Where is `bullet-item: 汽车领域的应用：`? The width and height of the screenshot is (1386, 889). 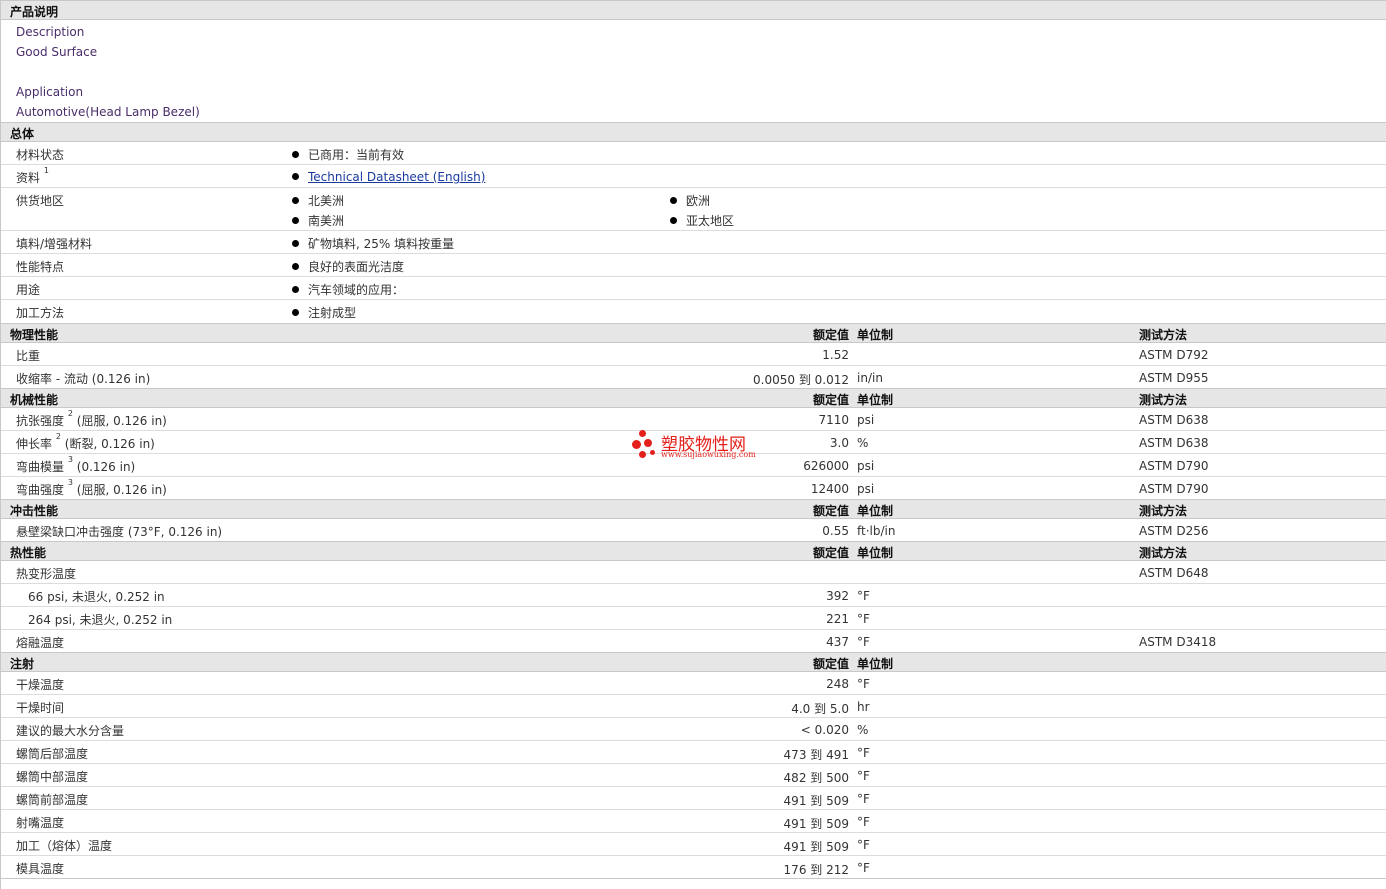
bullet-item: 汽车领域的应用： is located at coordinates (348, 289).